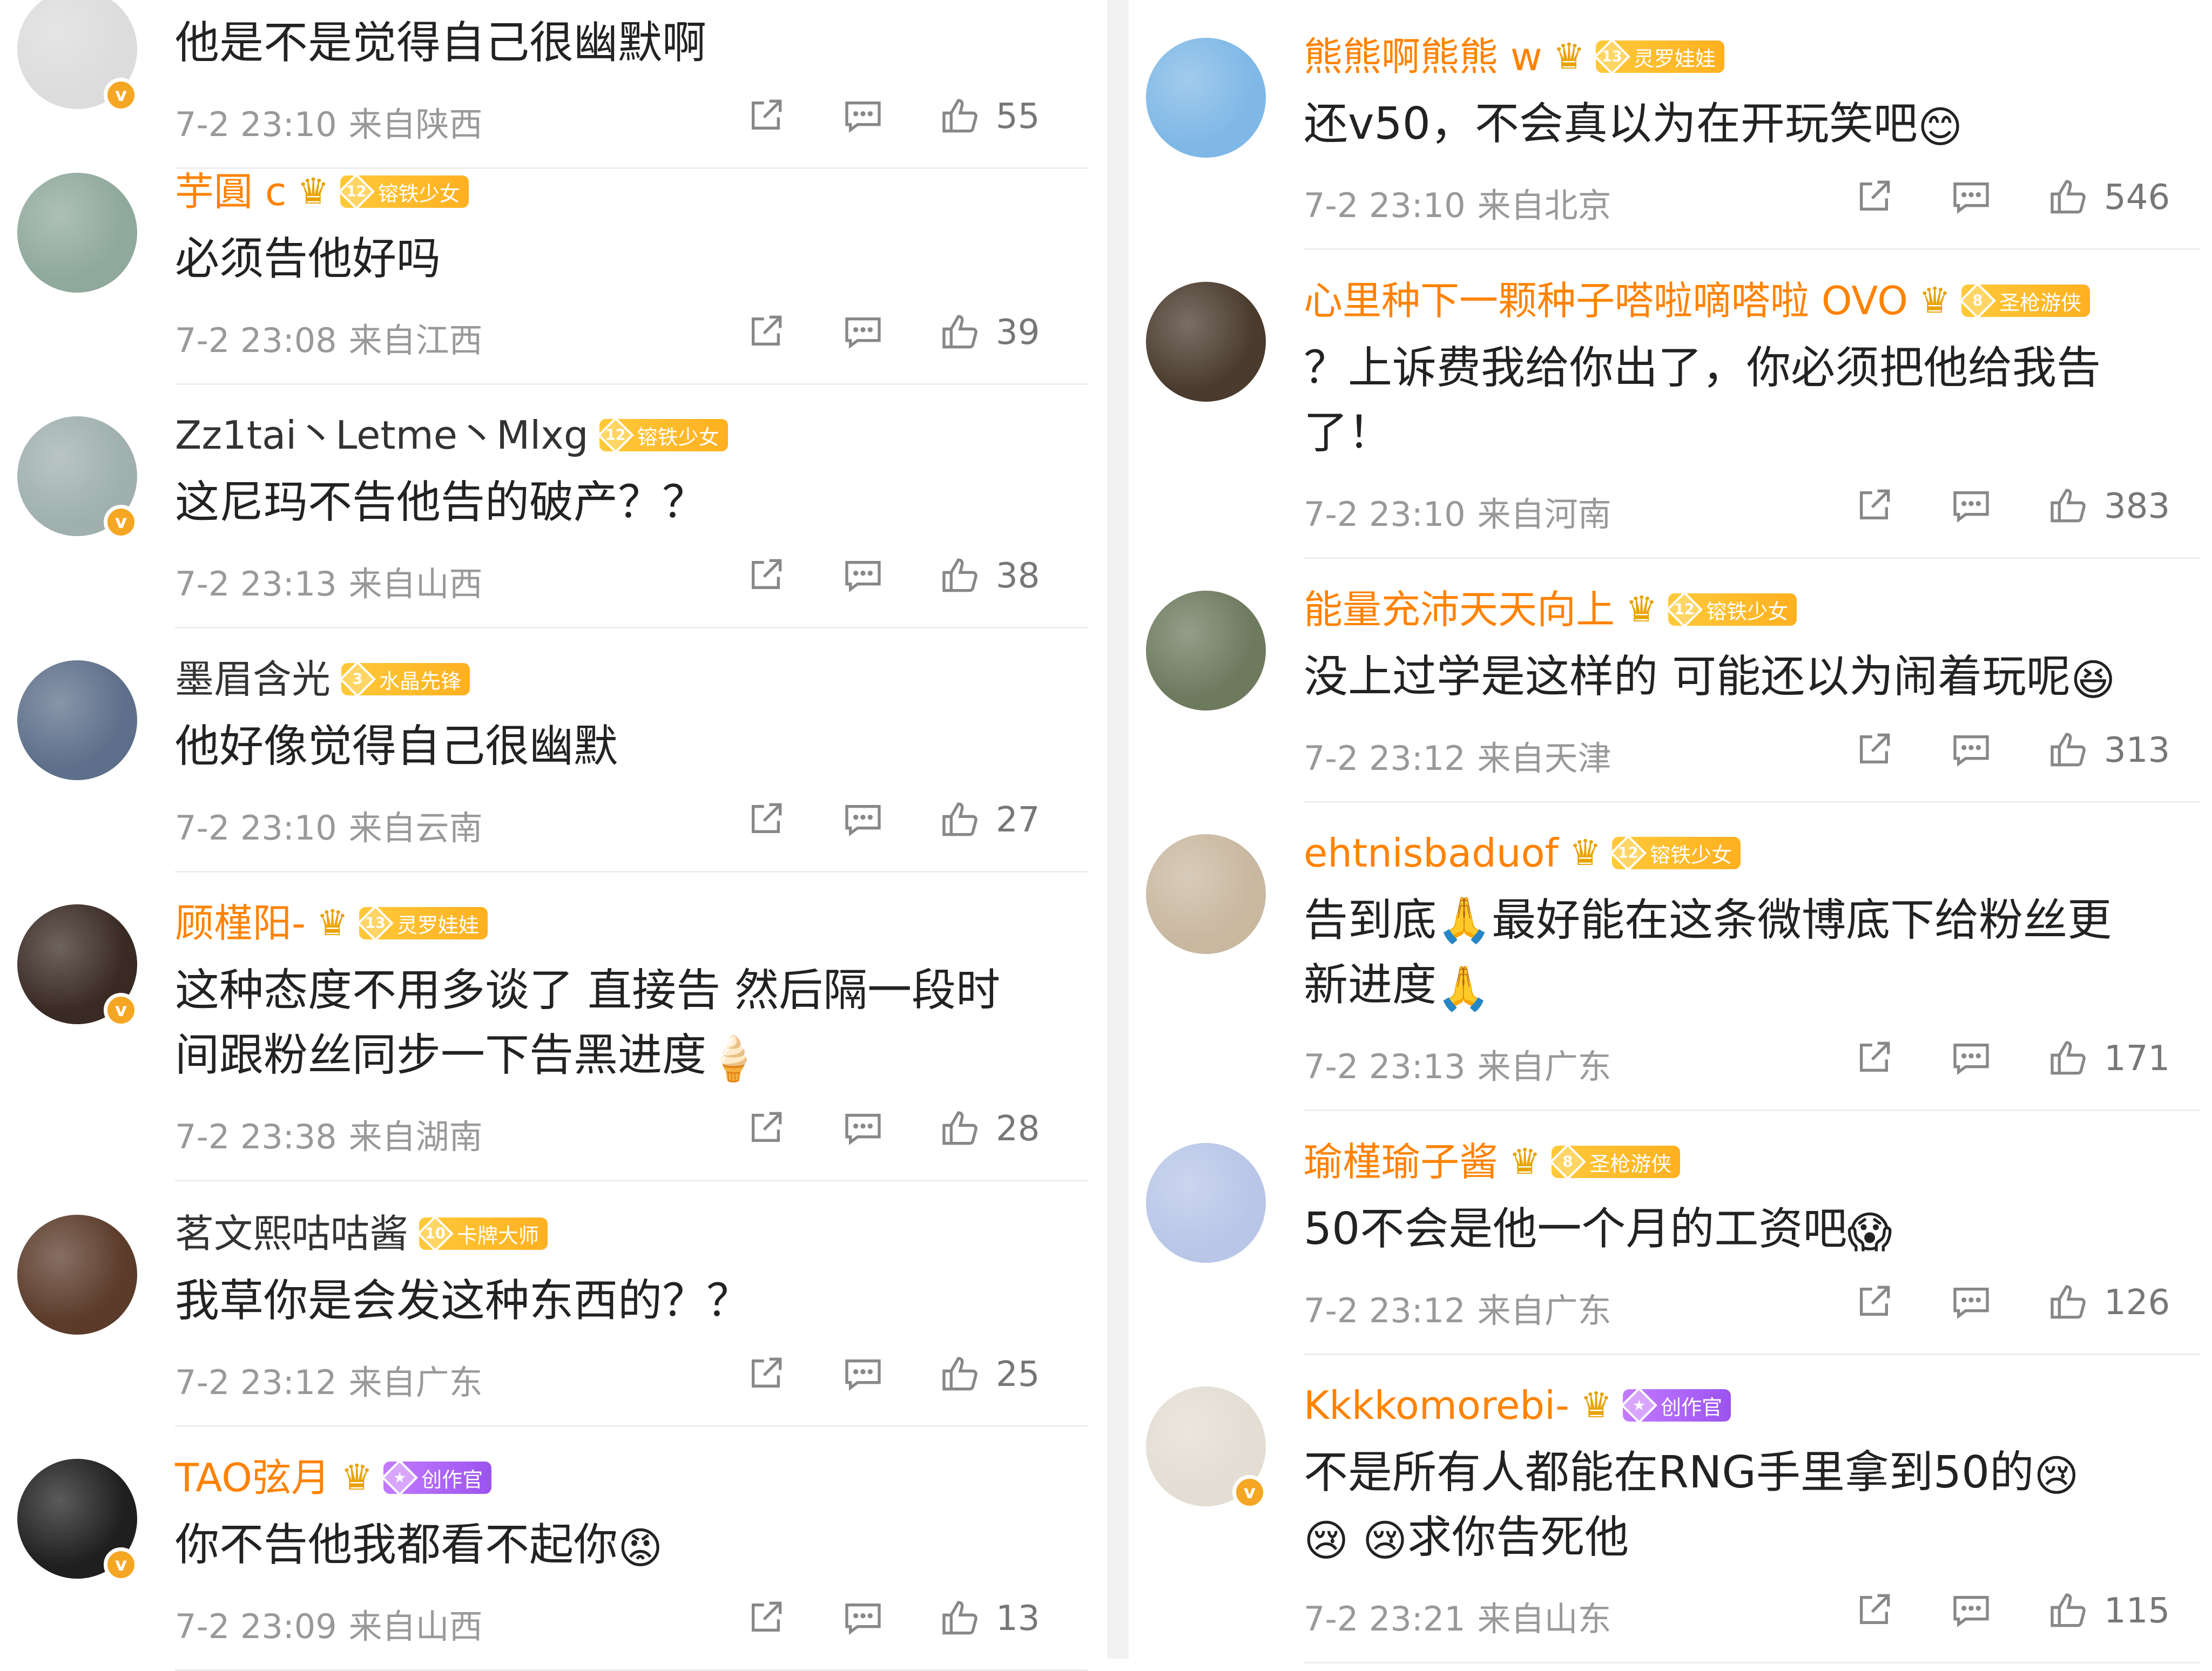 Image resolution: width=2212 pixels, height=1671 pixels. I want to click on comment-text: 了！, so click(1348, 432).